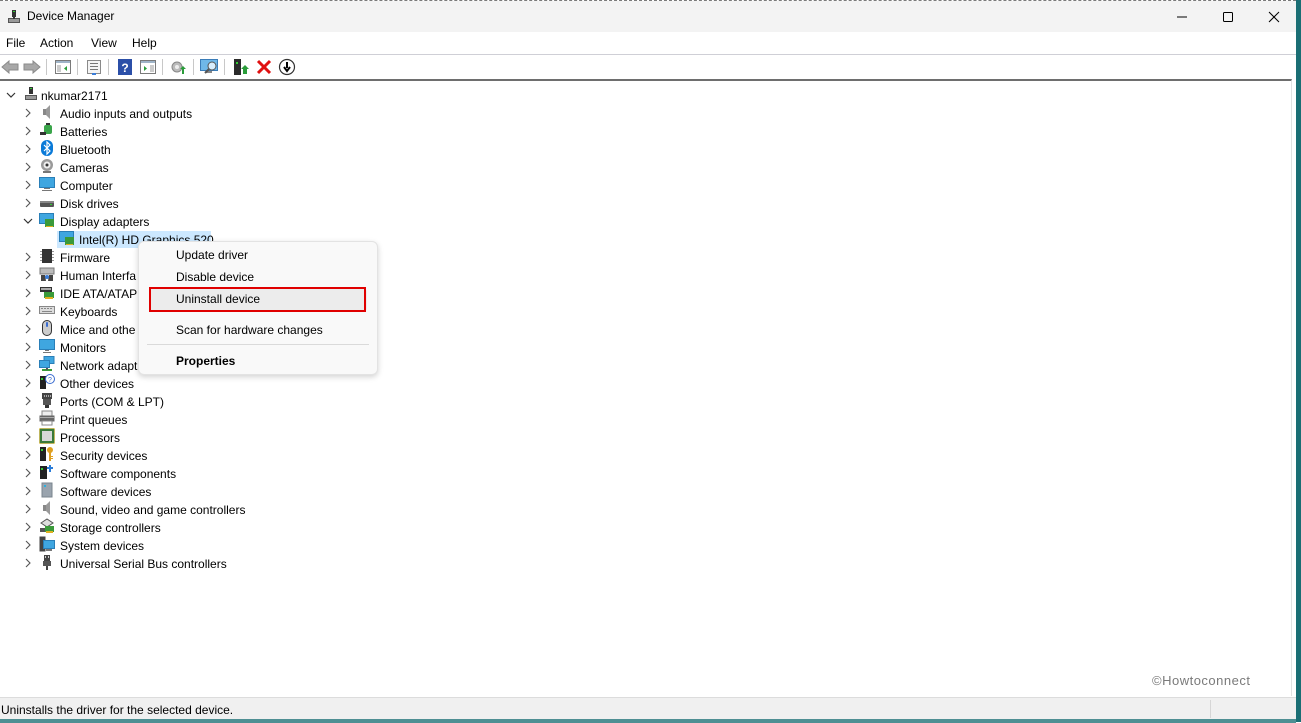  What do you see at coordinates (112, 402) in the screenshot?
I see `tree-item-ports-com-lpt: Ports (COM & LPT)` at bounding box center [112, 402].